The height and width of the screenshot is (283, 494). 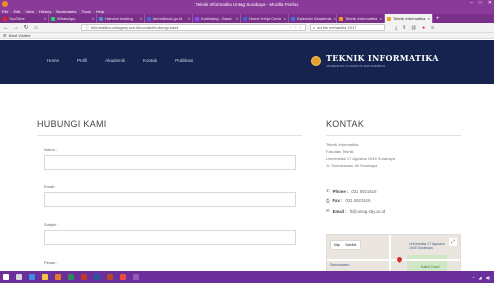 I want to click on back-icon: ←, so click(x=6, y=28).